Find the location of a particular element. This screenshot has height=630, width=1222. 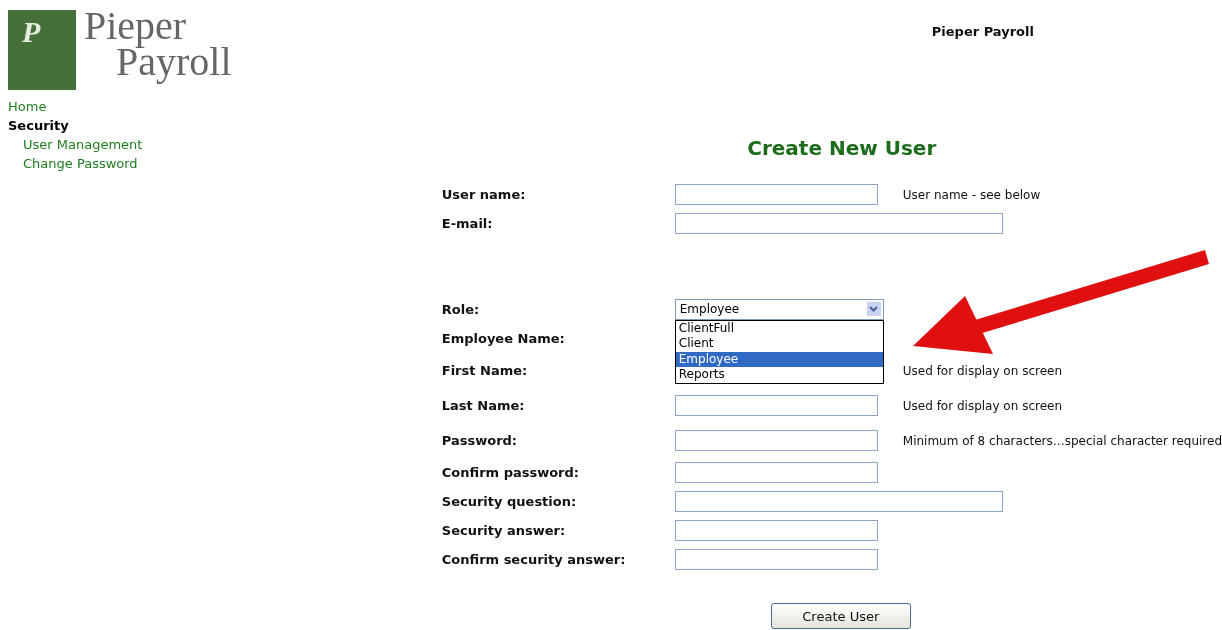

role-dropdown: Employee is located at coordinates (779, 309).